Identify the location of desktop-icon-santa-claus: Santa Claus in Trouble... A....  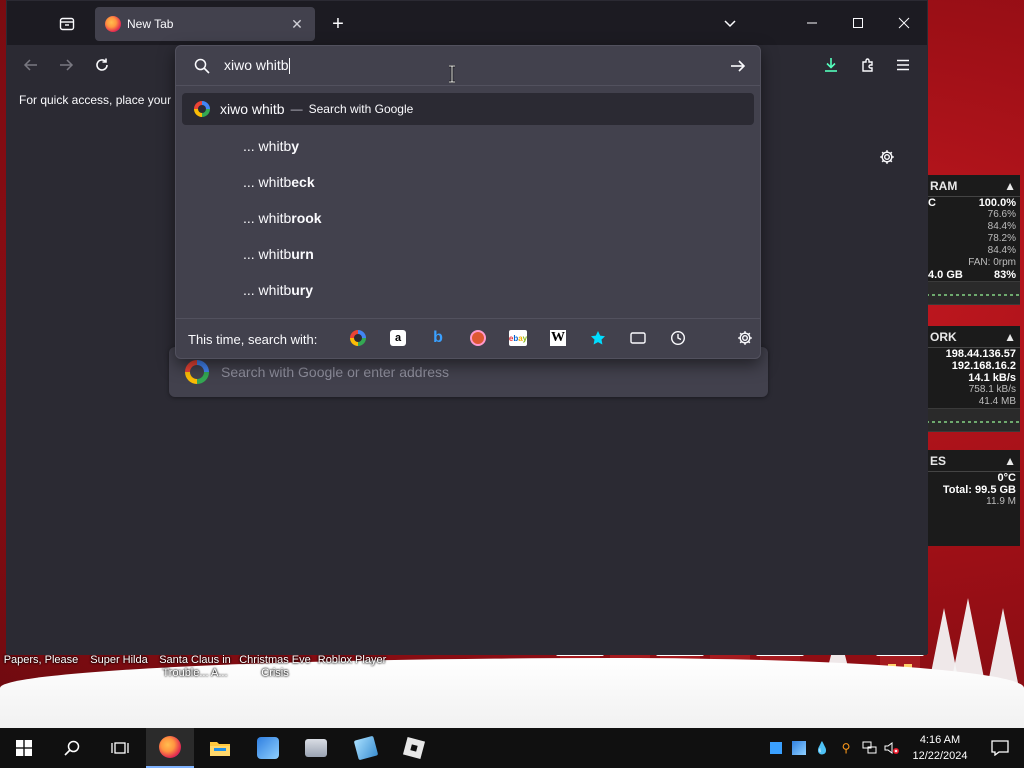
(195, 667).